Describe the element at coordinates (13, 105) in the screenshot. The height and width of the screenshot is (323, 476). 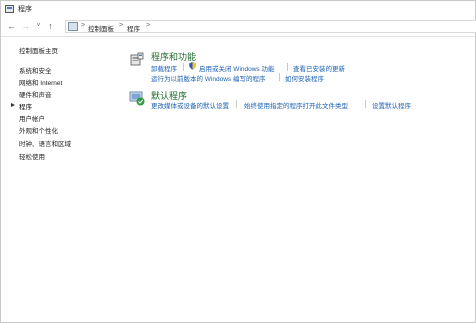
I see `current-item-bullet-icon` at that location.